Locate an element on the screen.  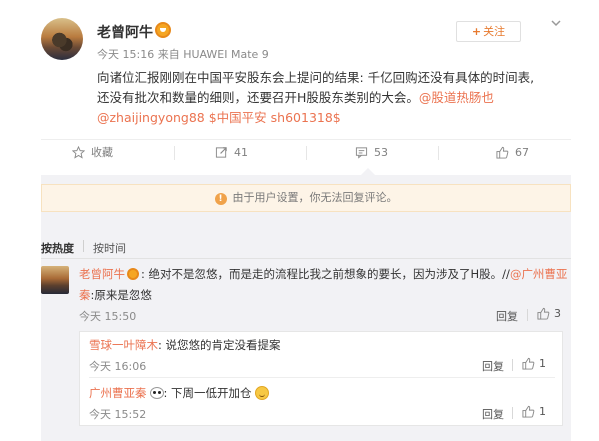
post-meta: 今天 15:16 来自 HUAWEI Mate 9 is located at coordinates (183, 54).